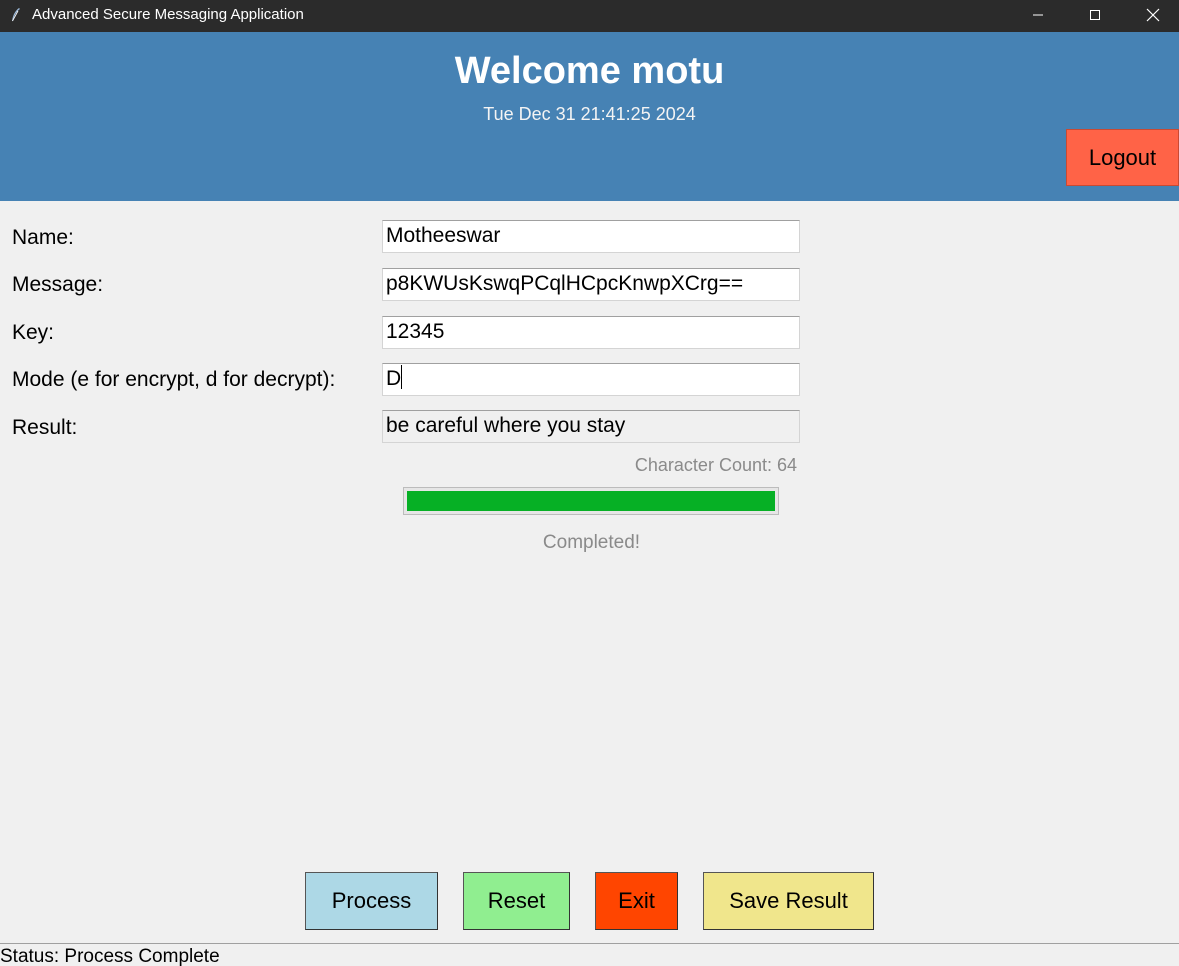 The height and width of the screenshot is (966, 1179). Describe the element at coordinates (168, 14) in the screenshot. I see `window-title: Advanced Secure Messaging Application` at that location.